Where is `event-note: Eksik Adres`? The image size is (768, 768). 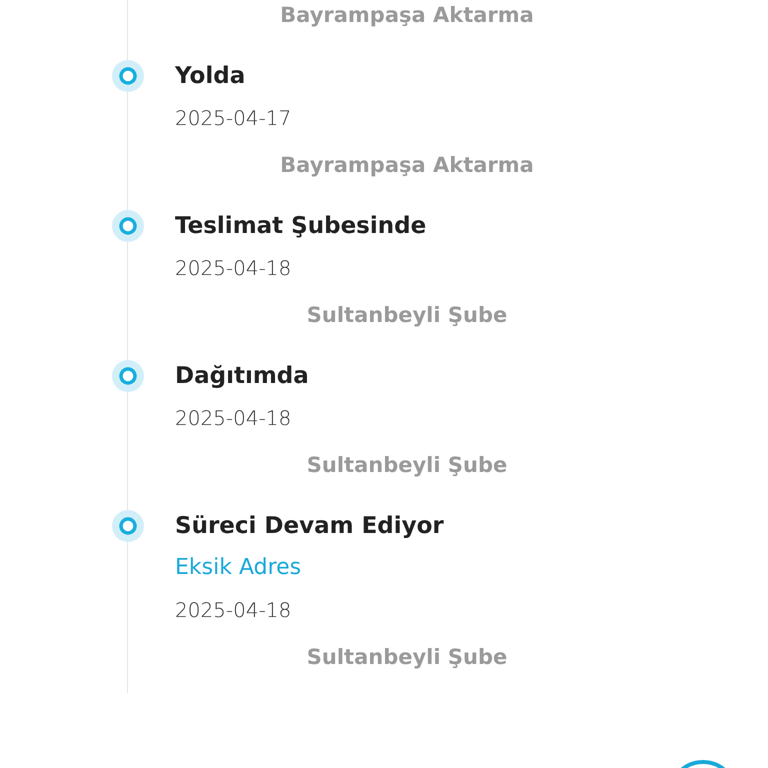 event-note: Eksik Adres is located at coordinates (238, 568).